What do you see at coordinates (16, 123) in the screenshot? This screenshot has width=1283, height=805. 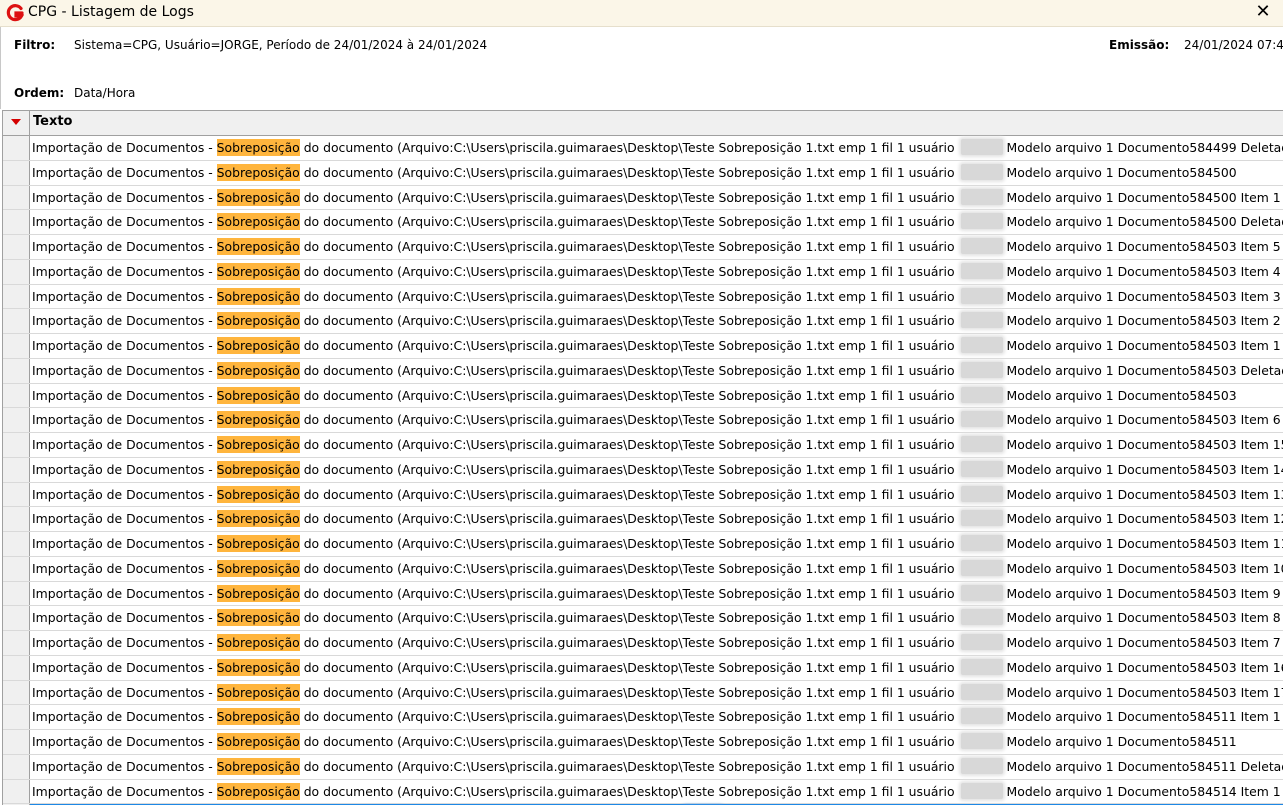 I see `sort-arrow-icon` at bounding box center [16, 123].